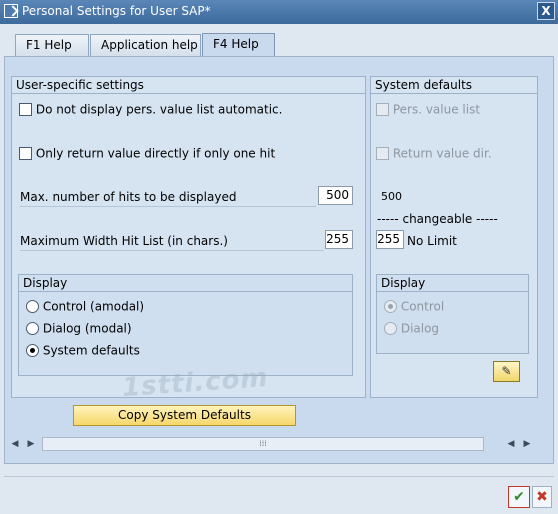 The height and width of the screenshot is (514, 558). Describe the element at coordinates (390, 328) in the screenshot. I see `sys-radio-dialog` at that location.